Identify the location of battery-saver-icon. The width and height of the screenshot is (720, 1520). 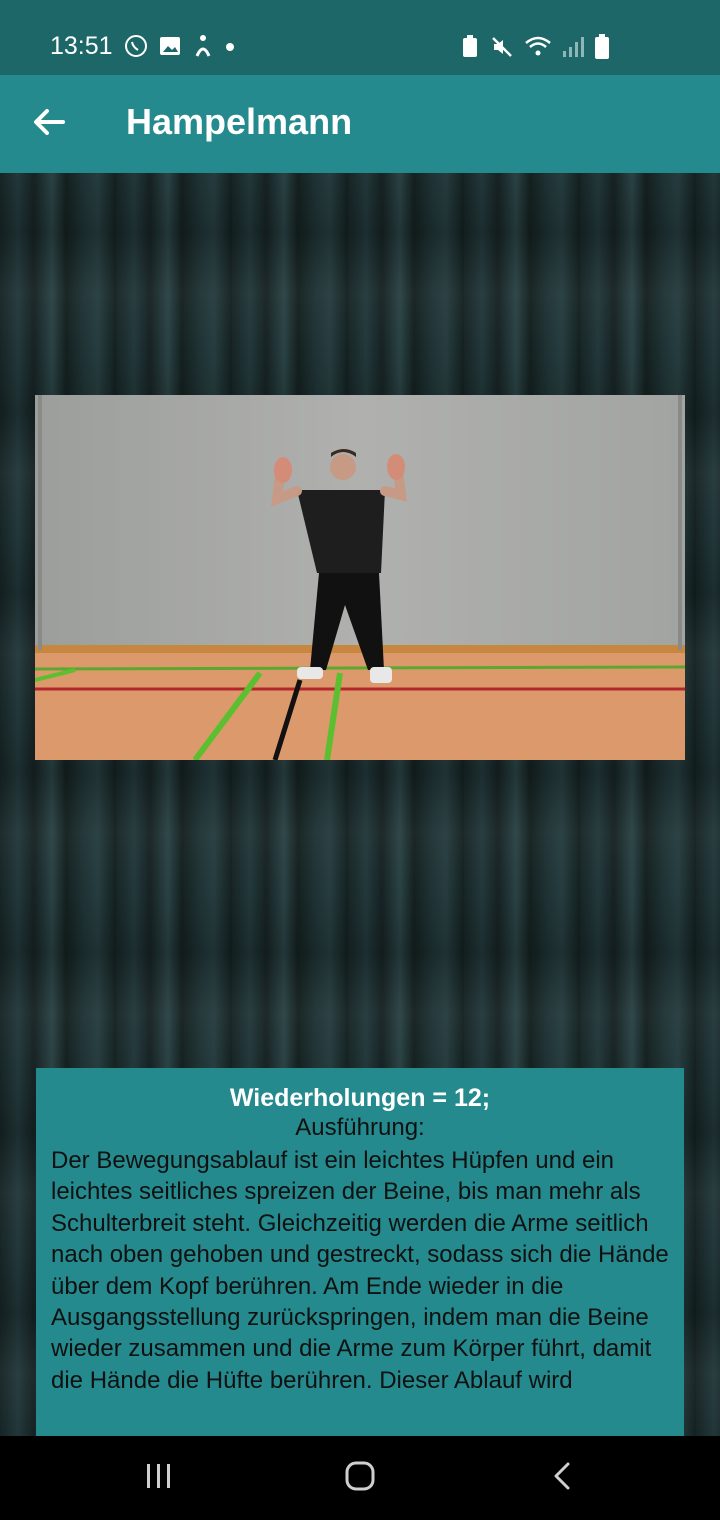
(470, 49).